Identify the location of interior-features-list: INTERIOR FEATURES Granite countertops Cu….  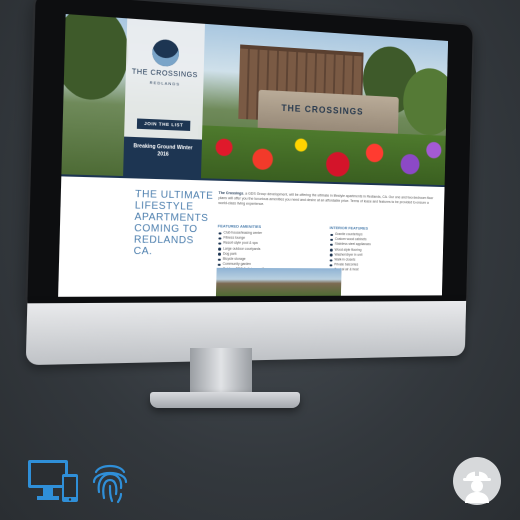
(378, 249).